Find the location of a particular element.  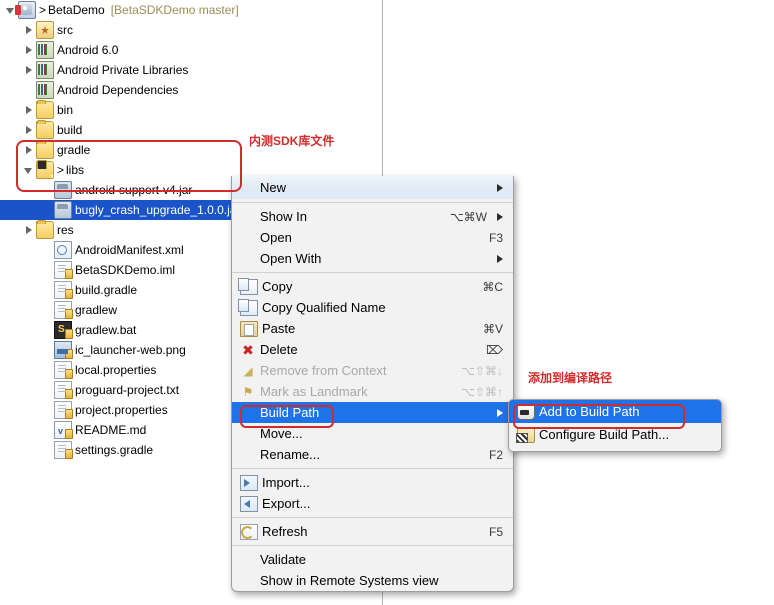

menu-item-label: Refresh is located at coordinates (285, 531).